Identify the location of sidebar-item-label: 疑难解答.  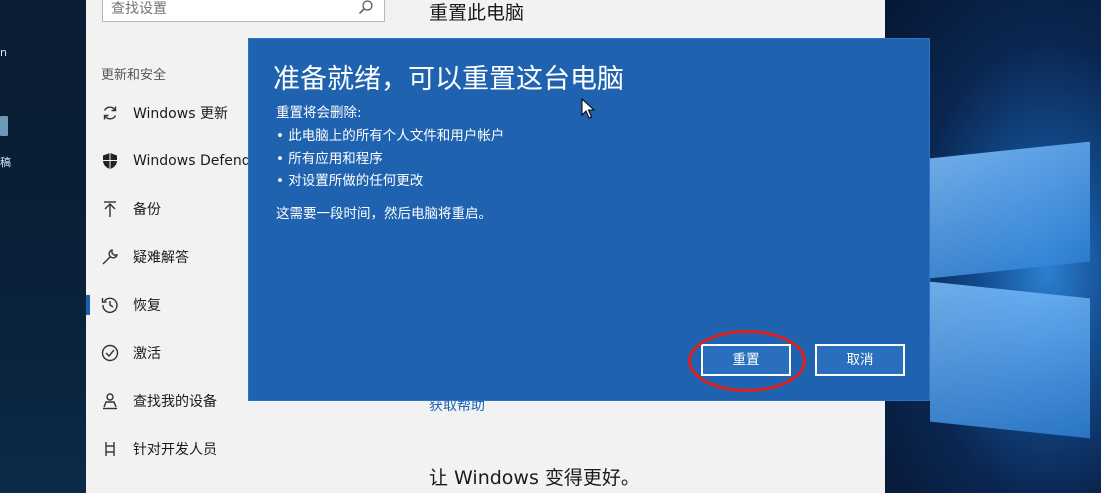
(161, 258).